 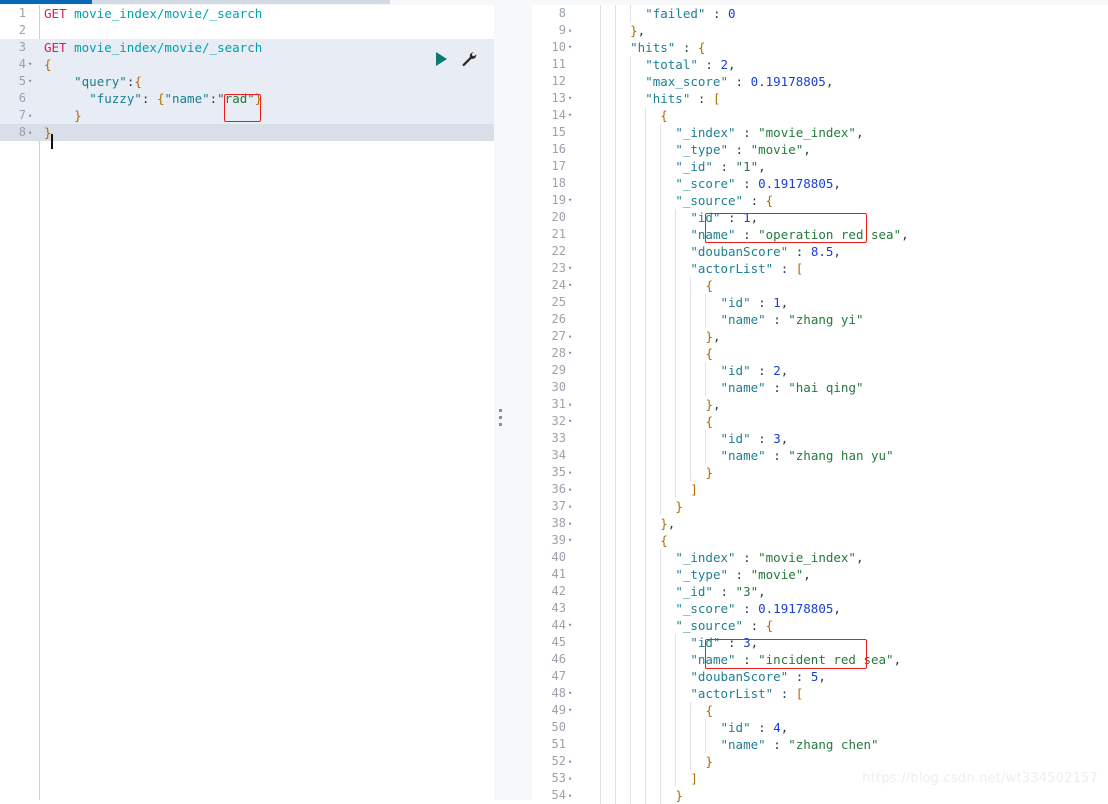 I want to click on request-line: 6 "fuzzy": {"name":"rad"}, so click(x=247, y=98).